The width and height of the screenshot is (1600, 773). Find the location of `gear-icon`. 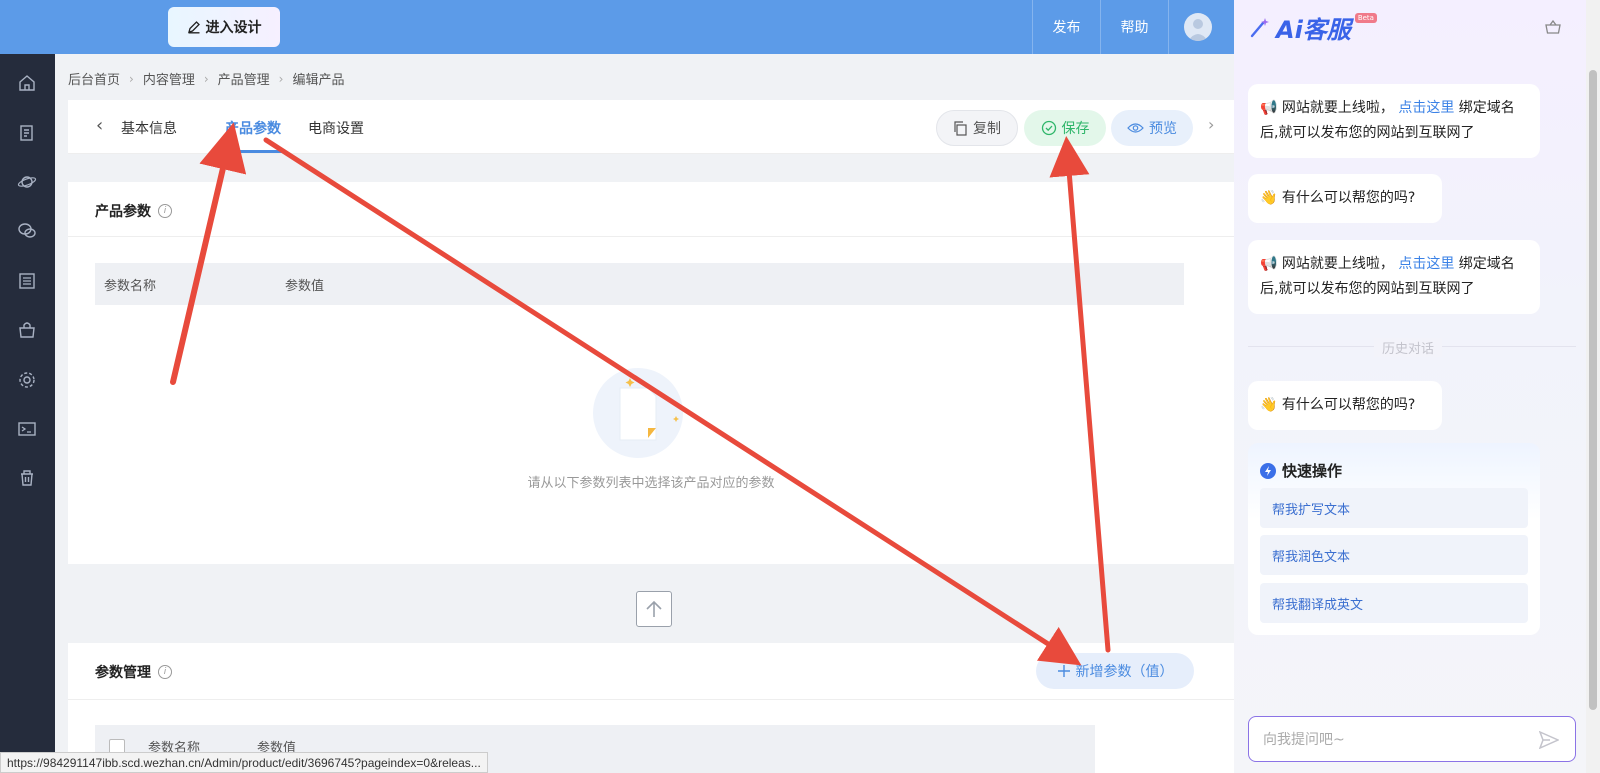

gear-icon is located at coordinates (27, 380).